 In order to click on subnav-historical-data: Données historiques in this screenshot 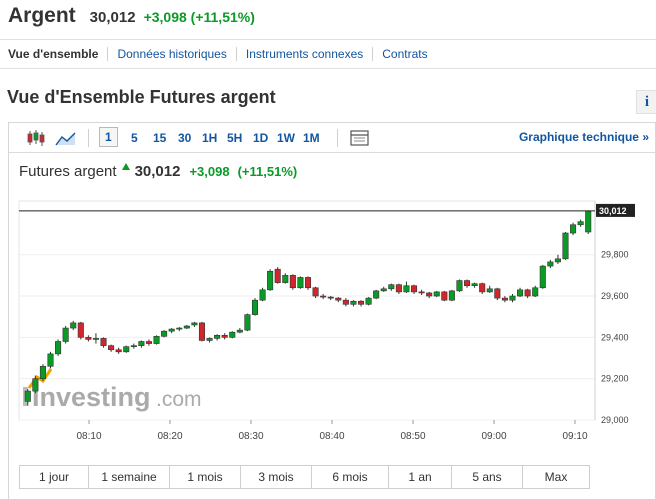, I will do `click(171, 54)`.